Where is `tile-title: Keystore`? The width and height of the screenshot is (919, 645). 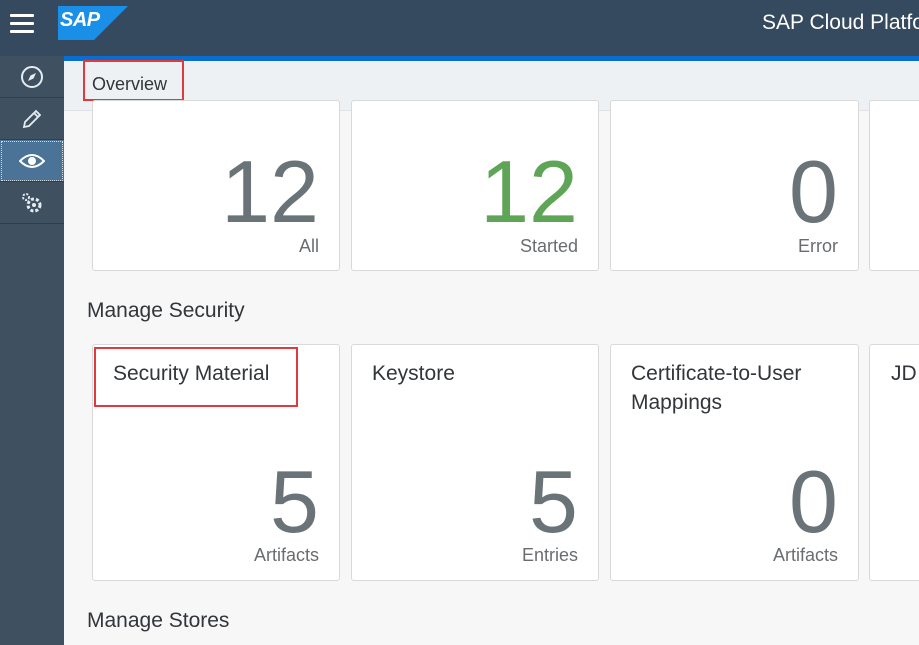
tile-title: Keystore is located at coordinates (413, 373).